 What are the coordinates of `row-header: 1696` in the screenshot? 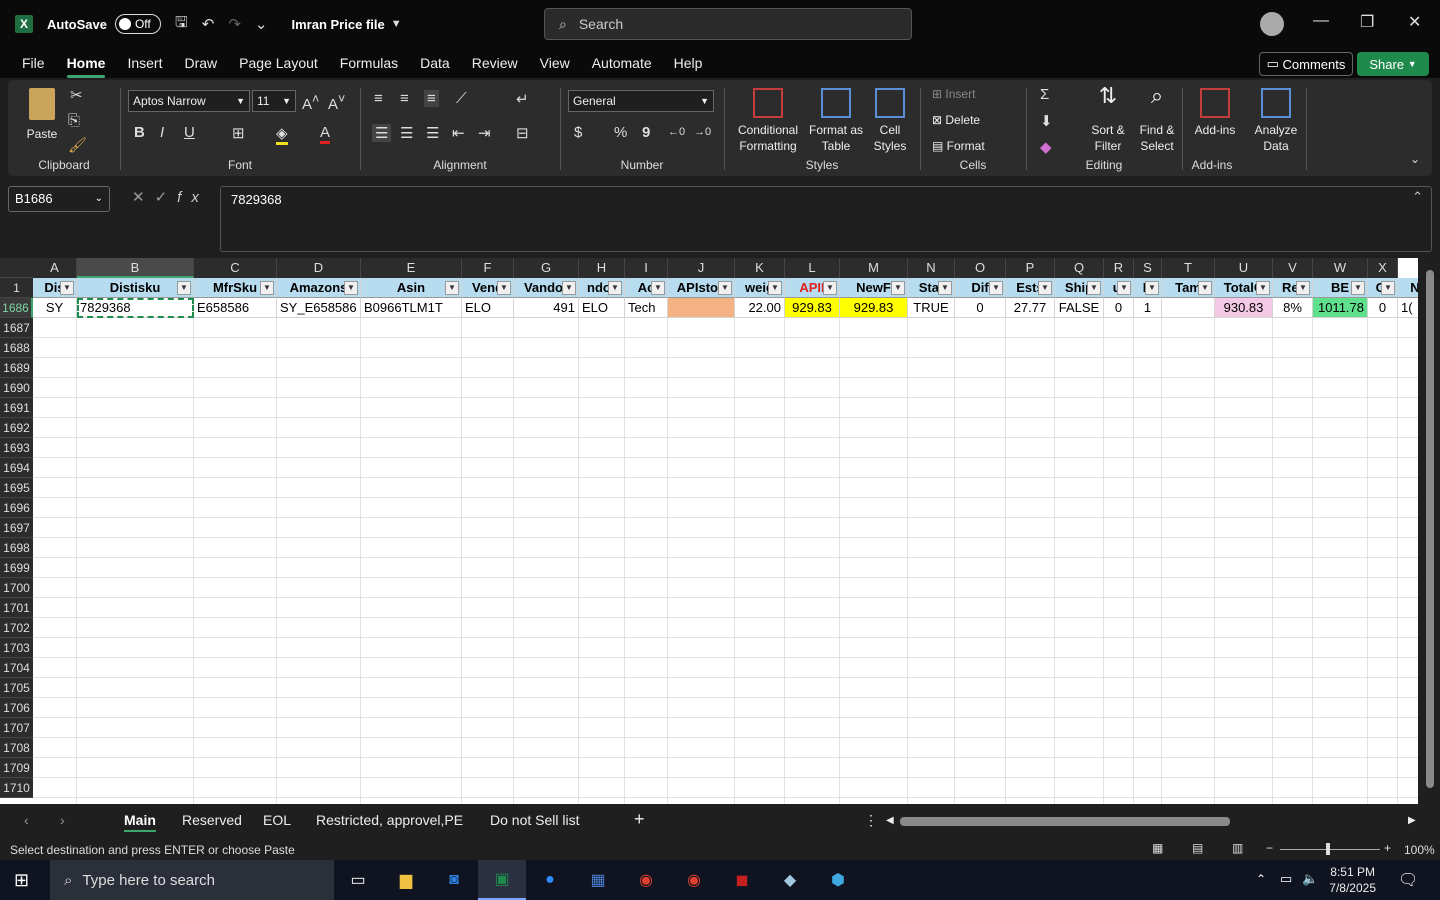 It's located at (16, 508).